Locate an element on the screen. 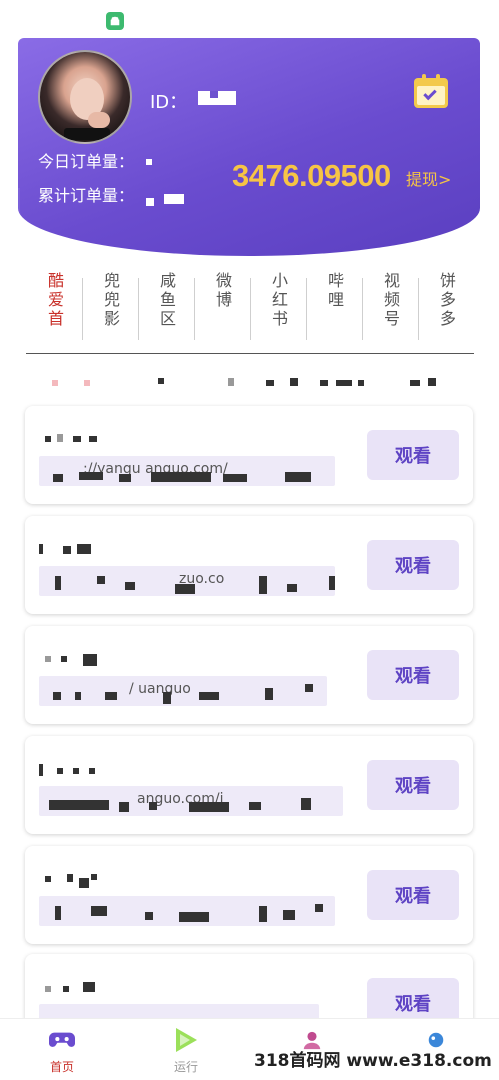 The height and width of the screenshot is (1080, 499). calendar-check-icon is located at coordinates (431, 91).